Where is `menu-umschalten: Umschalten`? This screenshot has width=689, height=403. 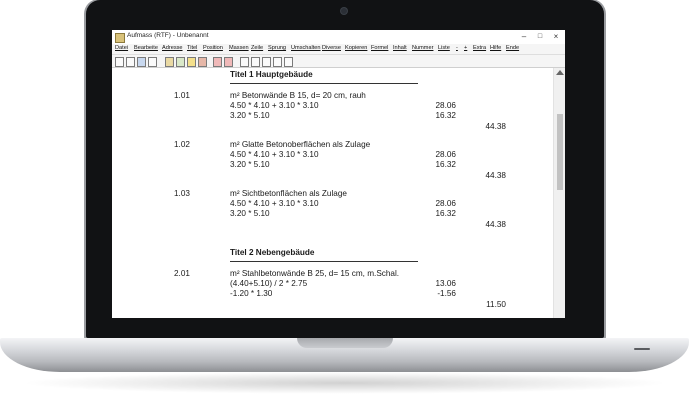
menu-umschalten: Umschalten is located at coordinates (306, 48).